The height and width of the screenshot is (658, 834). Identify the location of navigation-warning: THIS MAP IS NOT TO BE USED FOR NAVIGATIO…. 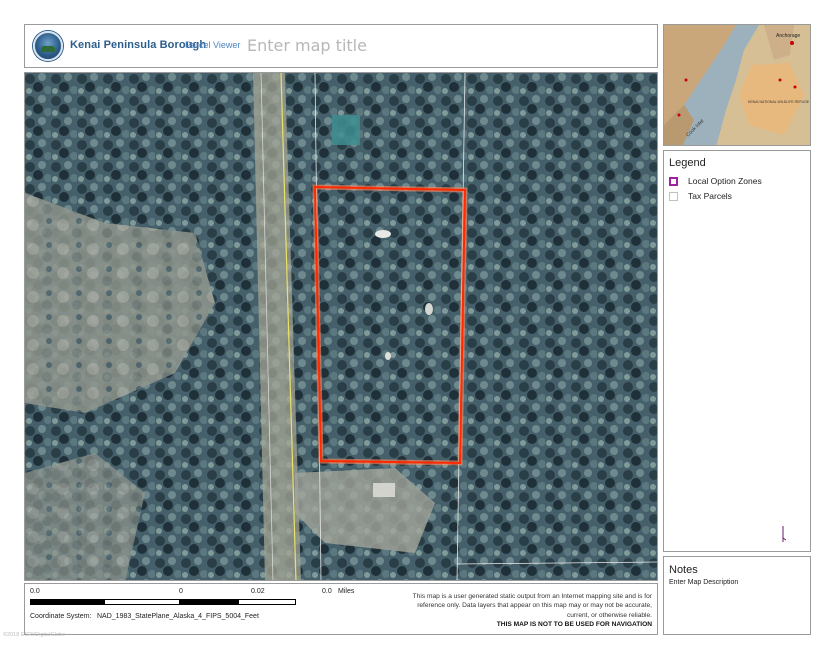
(574, 624).